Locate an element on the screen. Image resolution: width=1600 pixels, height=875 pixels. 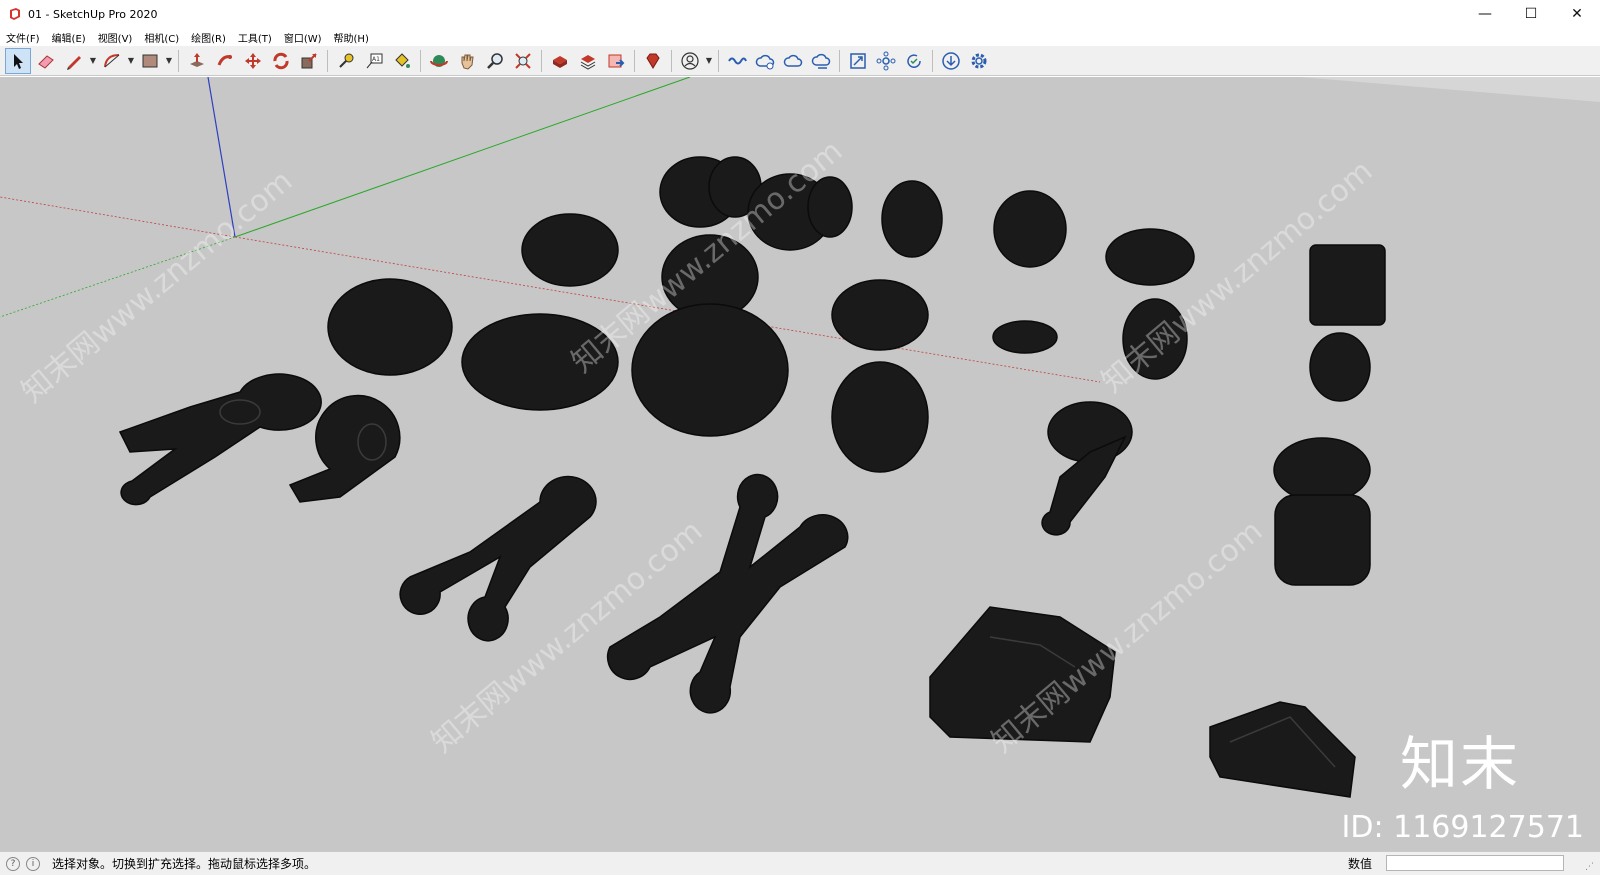
magnifier-icon is located at coordinates (495, 60).